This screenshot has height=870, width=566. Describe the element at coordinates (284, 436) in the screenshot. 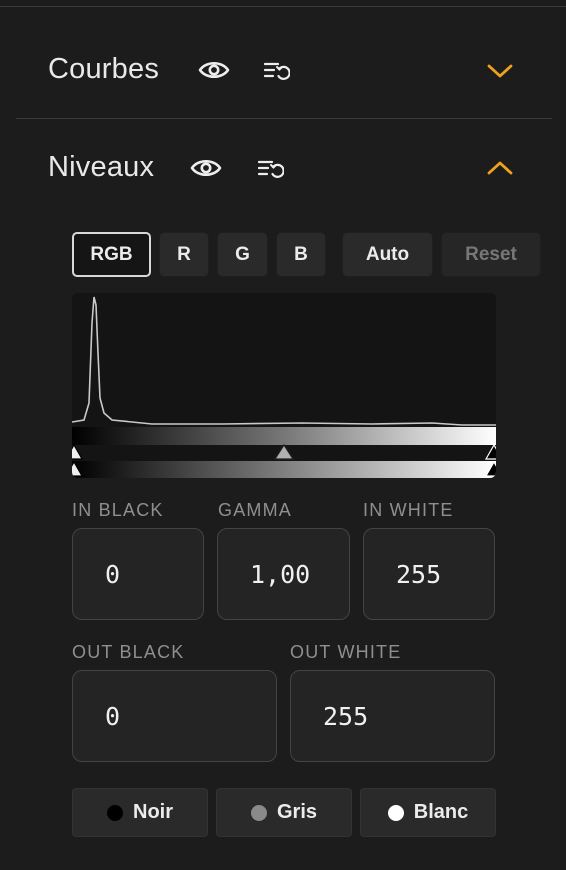

I see `input-gradient-bar` at that location.